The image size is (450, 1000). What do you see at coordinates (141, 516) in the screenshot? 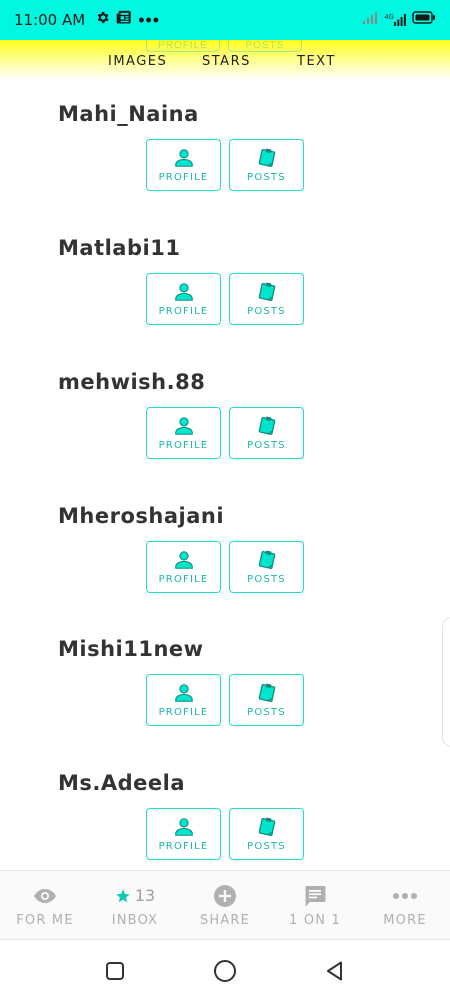
I see `username: Mheroshajani` at bounding box center [141, 516].